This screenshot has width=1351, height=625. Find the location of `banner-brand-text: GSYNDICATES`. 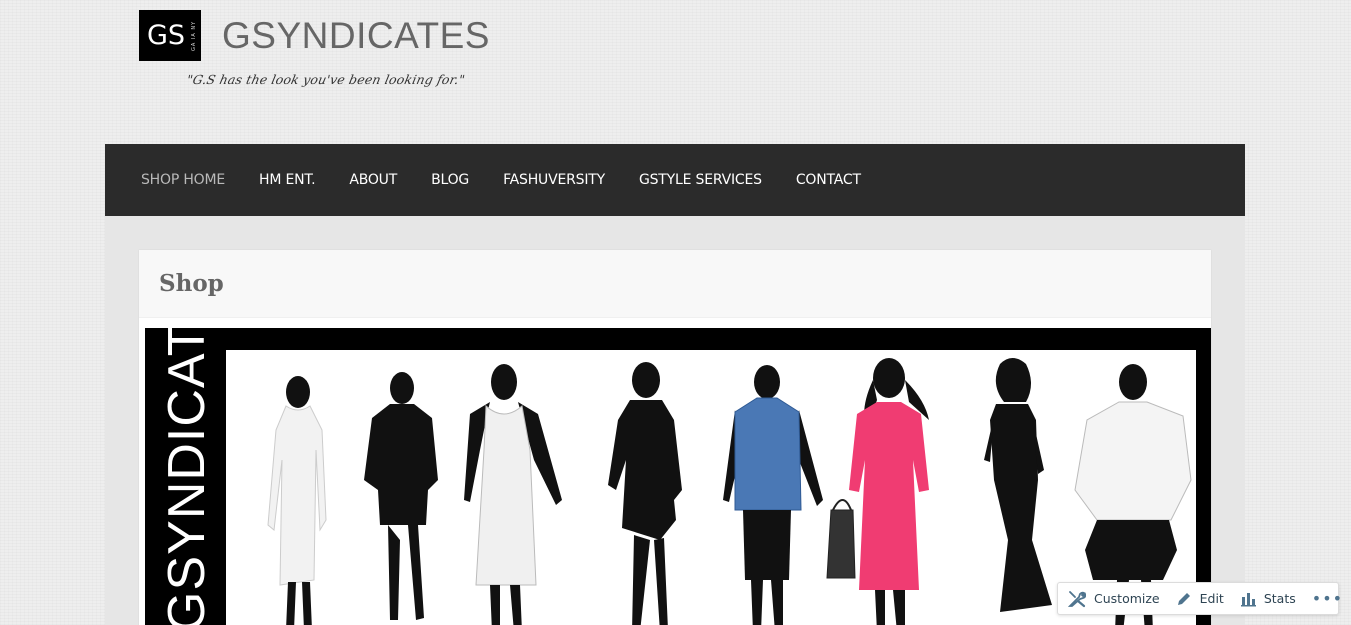

banner-brand-text: GSYNDICATES is located at coordinates (187, 476).